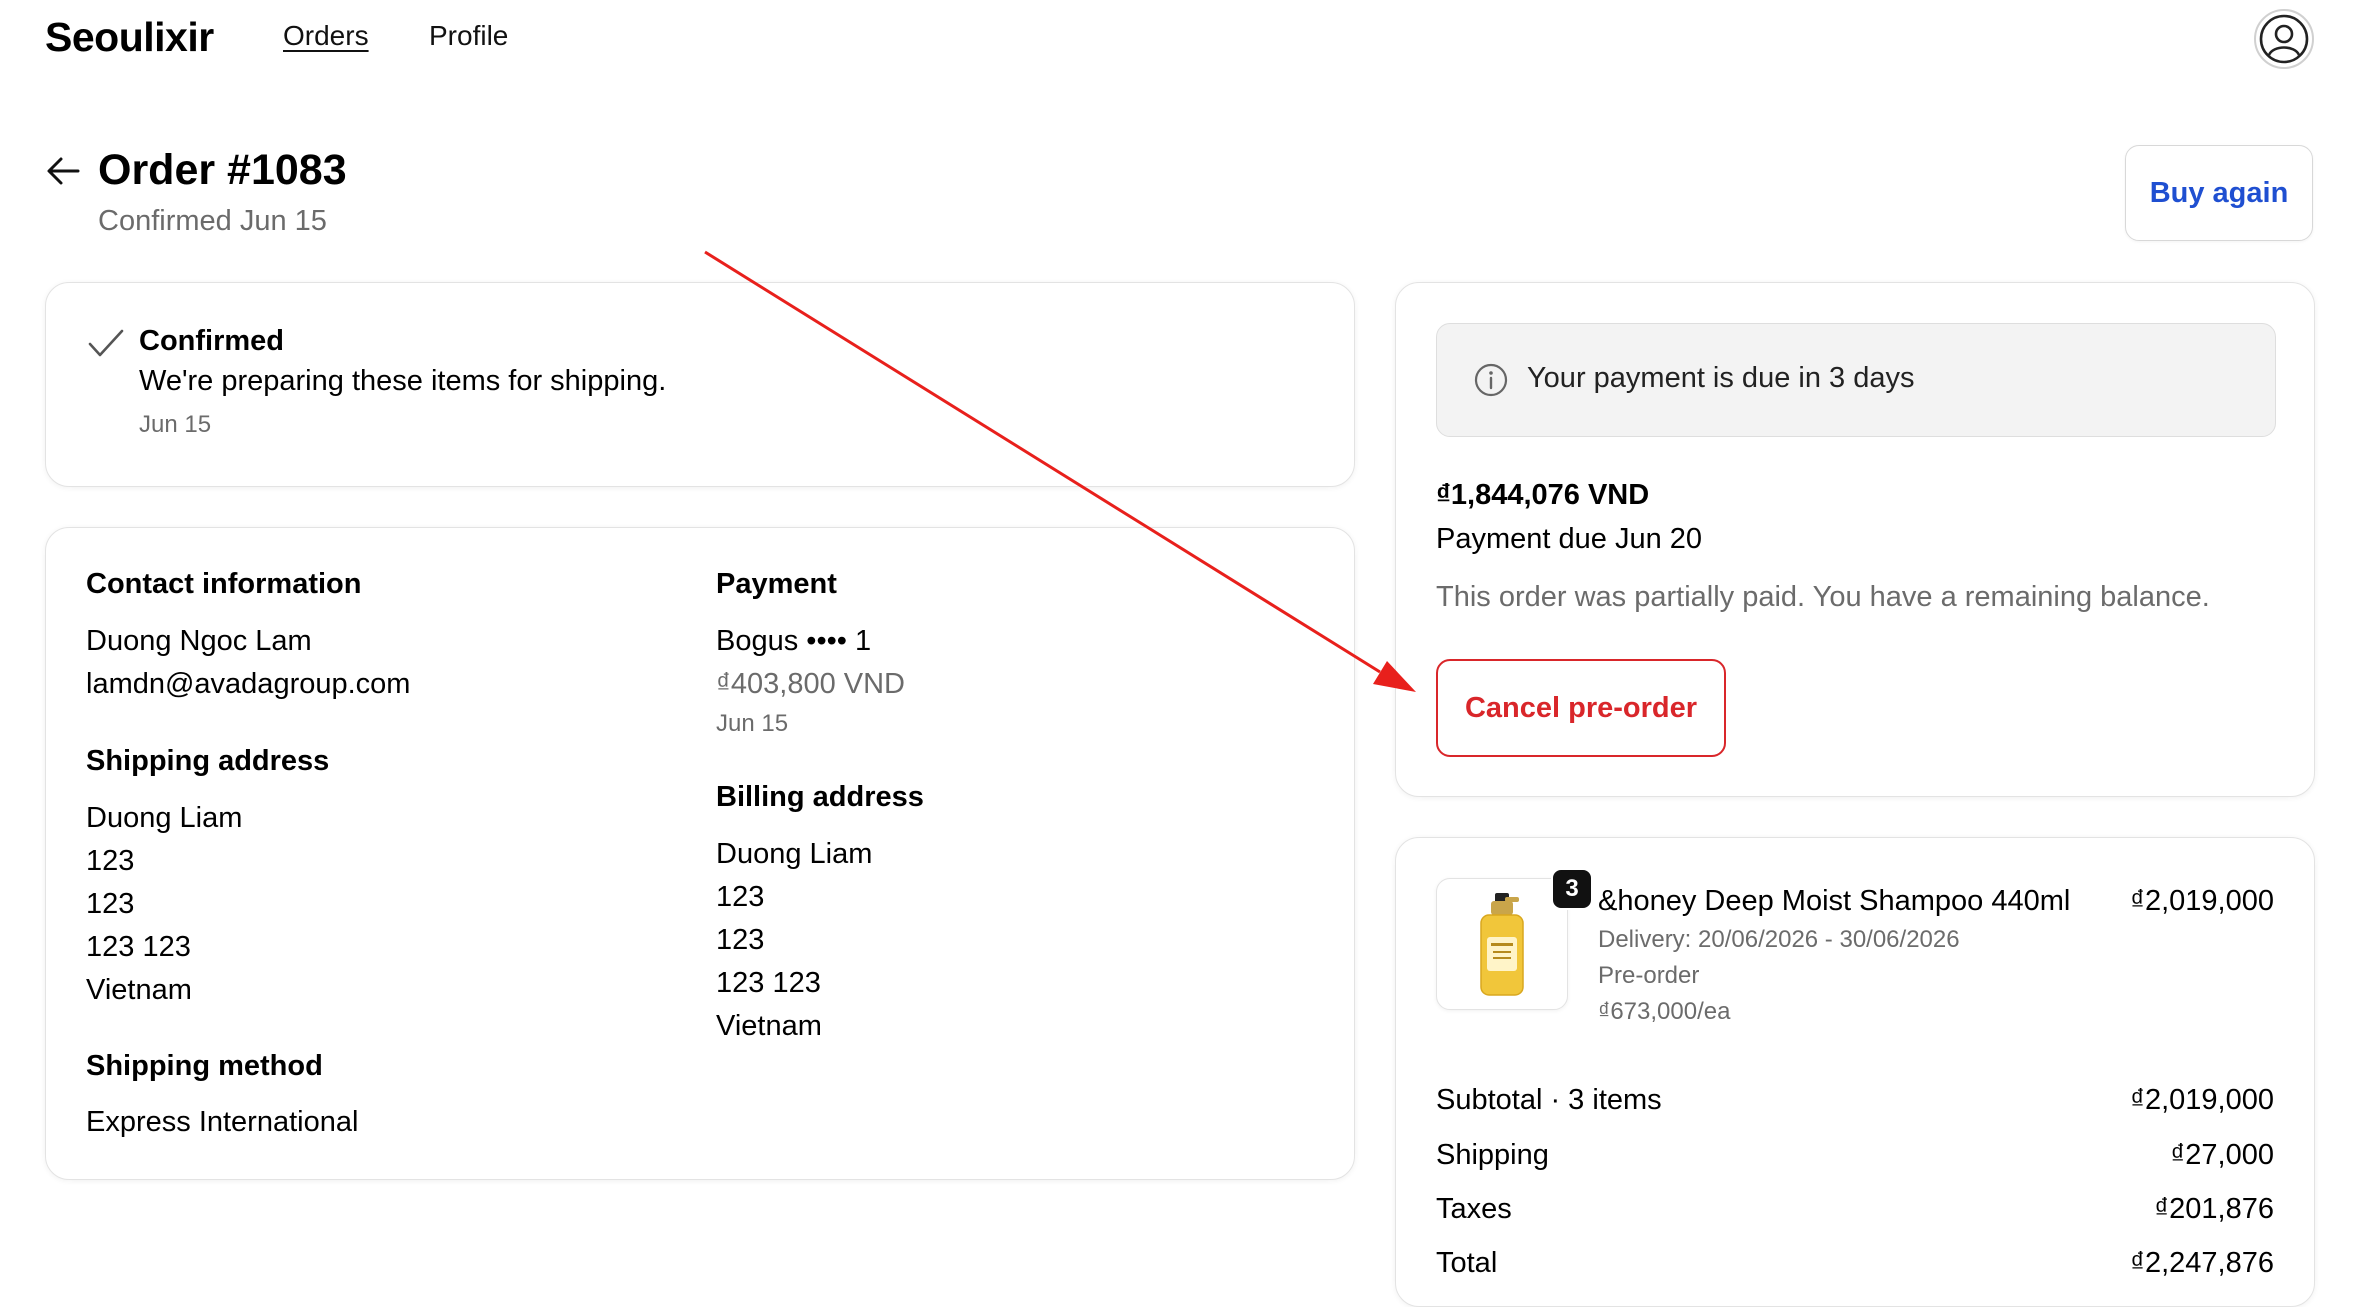 This screenshot has width=2370, height=1307. Describe the element at coordinates (2219, 193) in the screenshot. I see `buy-again-button: Buy again` at that location.